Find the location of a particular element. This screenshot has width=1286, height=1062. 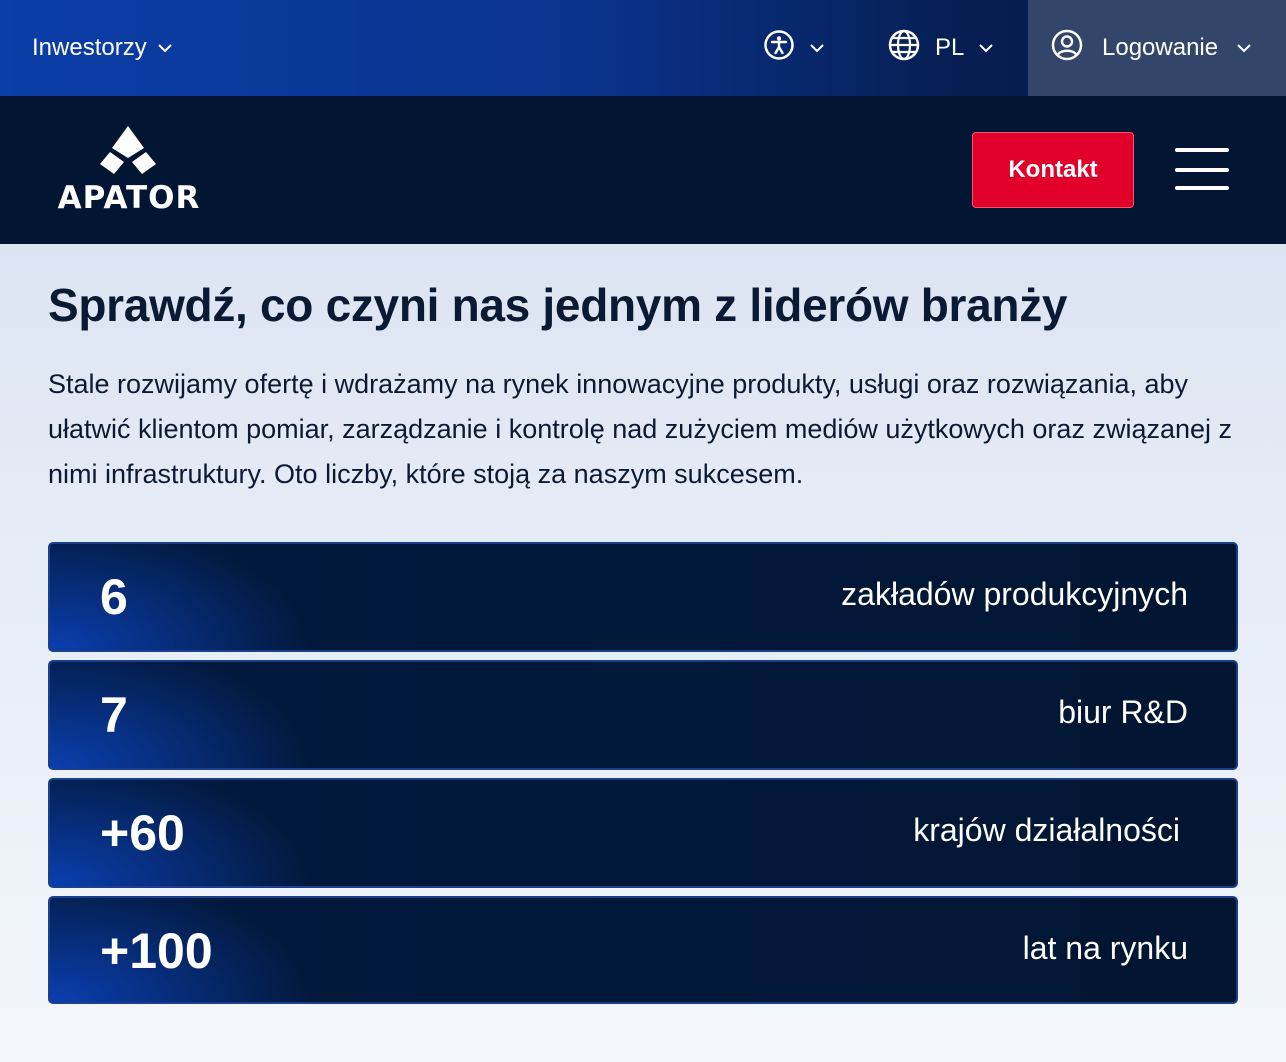

login-menu: Logowanie is located at coordinates (1157, 48).